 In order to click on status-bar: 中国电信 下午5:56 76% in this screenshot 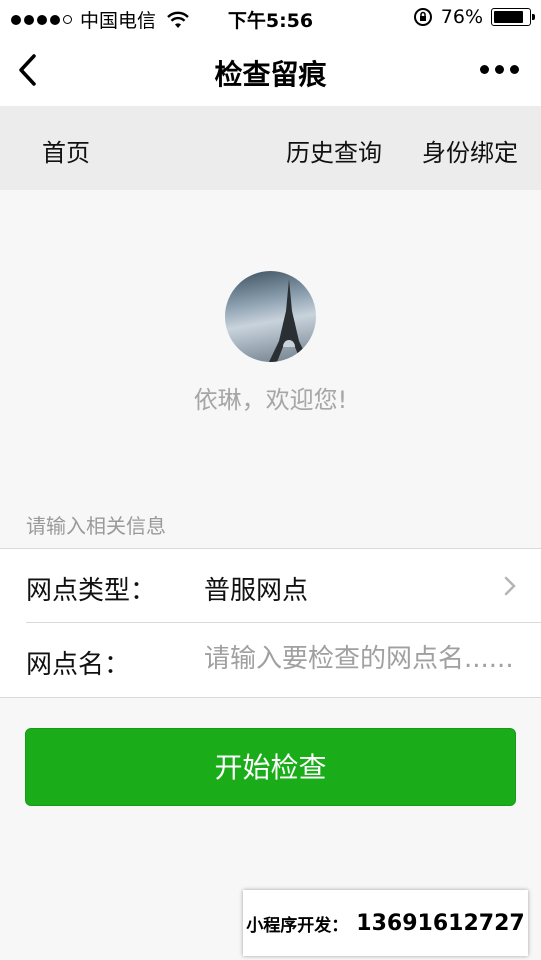, I will do `click(270, 17)`.